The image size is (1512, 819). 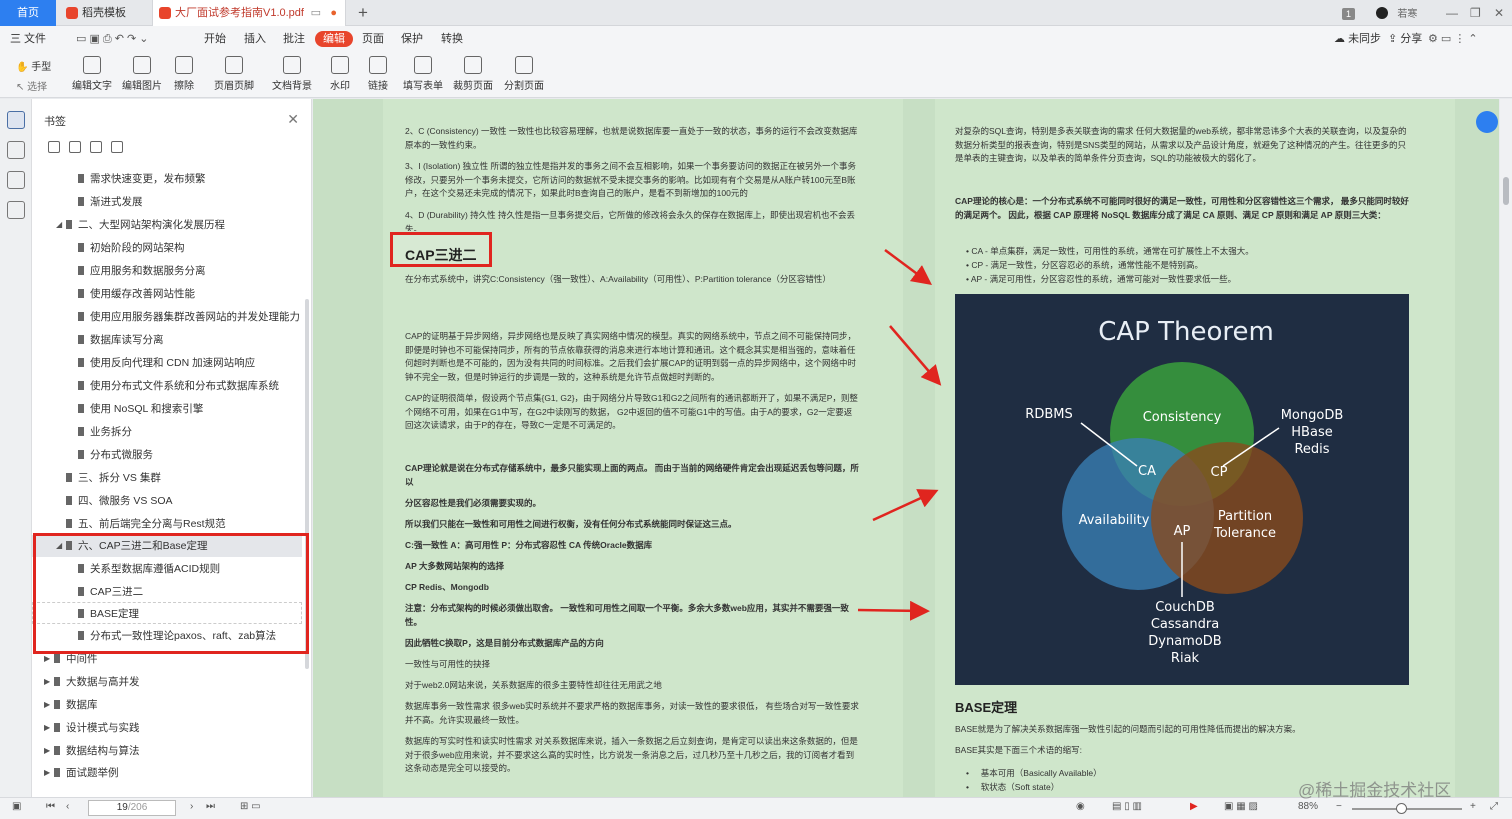 I want to click on menu-edit: 编辑, so click(x=334, y=39).